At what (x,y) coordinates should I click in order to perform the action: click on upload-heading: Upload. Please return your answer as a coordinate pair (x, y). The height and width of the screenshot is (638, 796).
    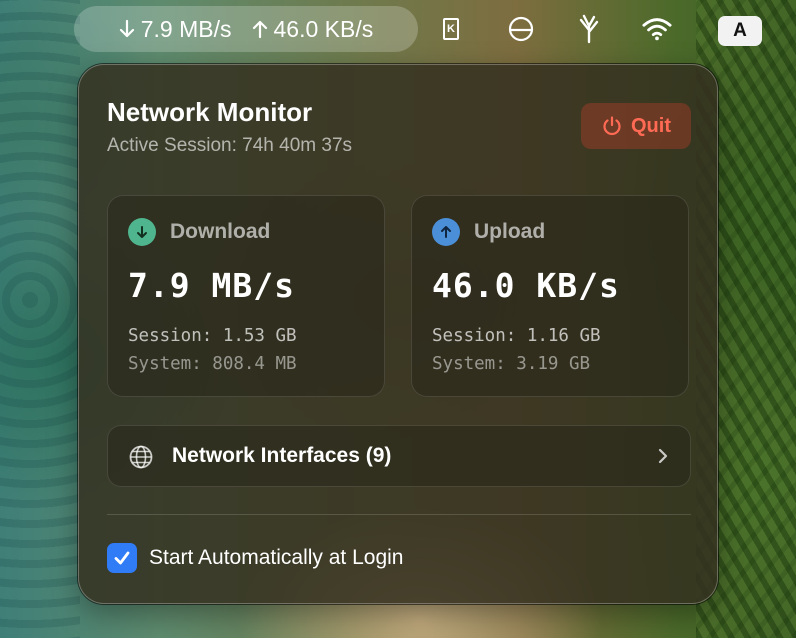
    Looking at the image, I should click on (488, 232).